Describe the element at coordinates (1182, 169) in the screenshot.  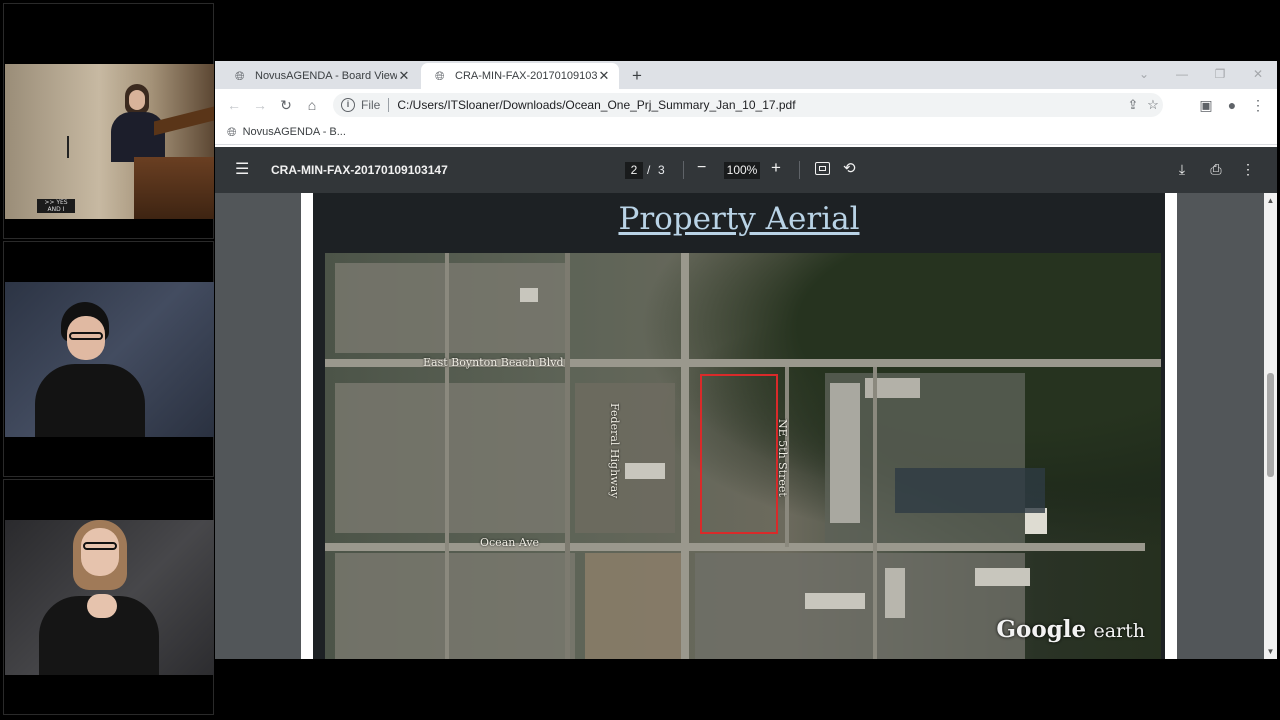
I see `download-icon: ⤓` at that location.